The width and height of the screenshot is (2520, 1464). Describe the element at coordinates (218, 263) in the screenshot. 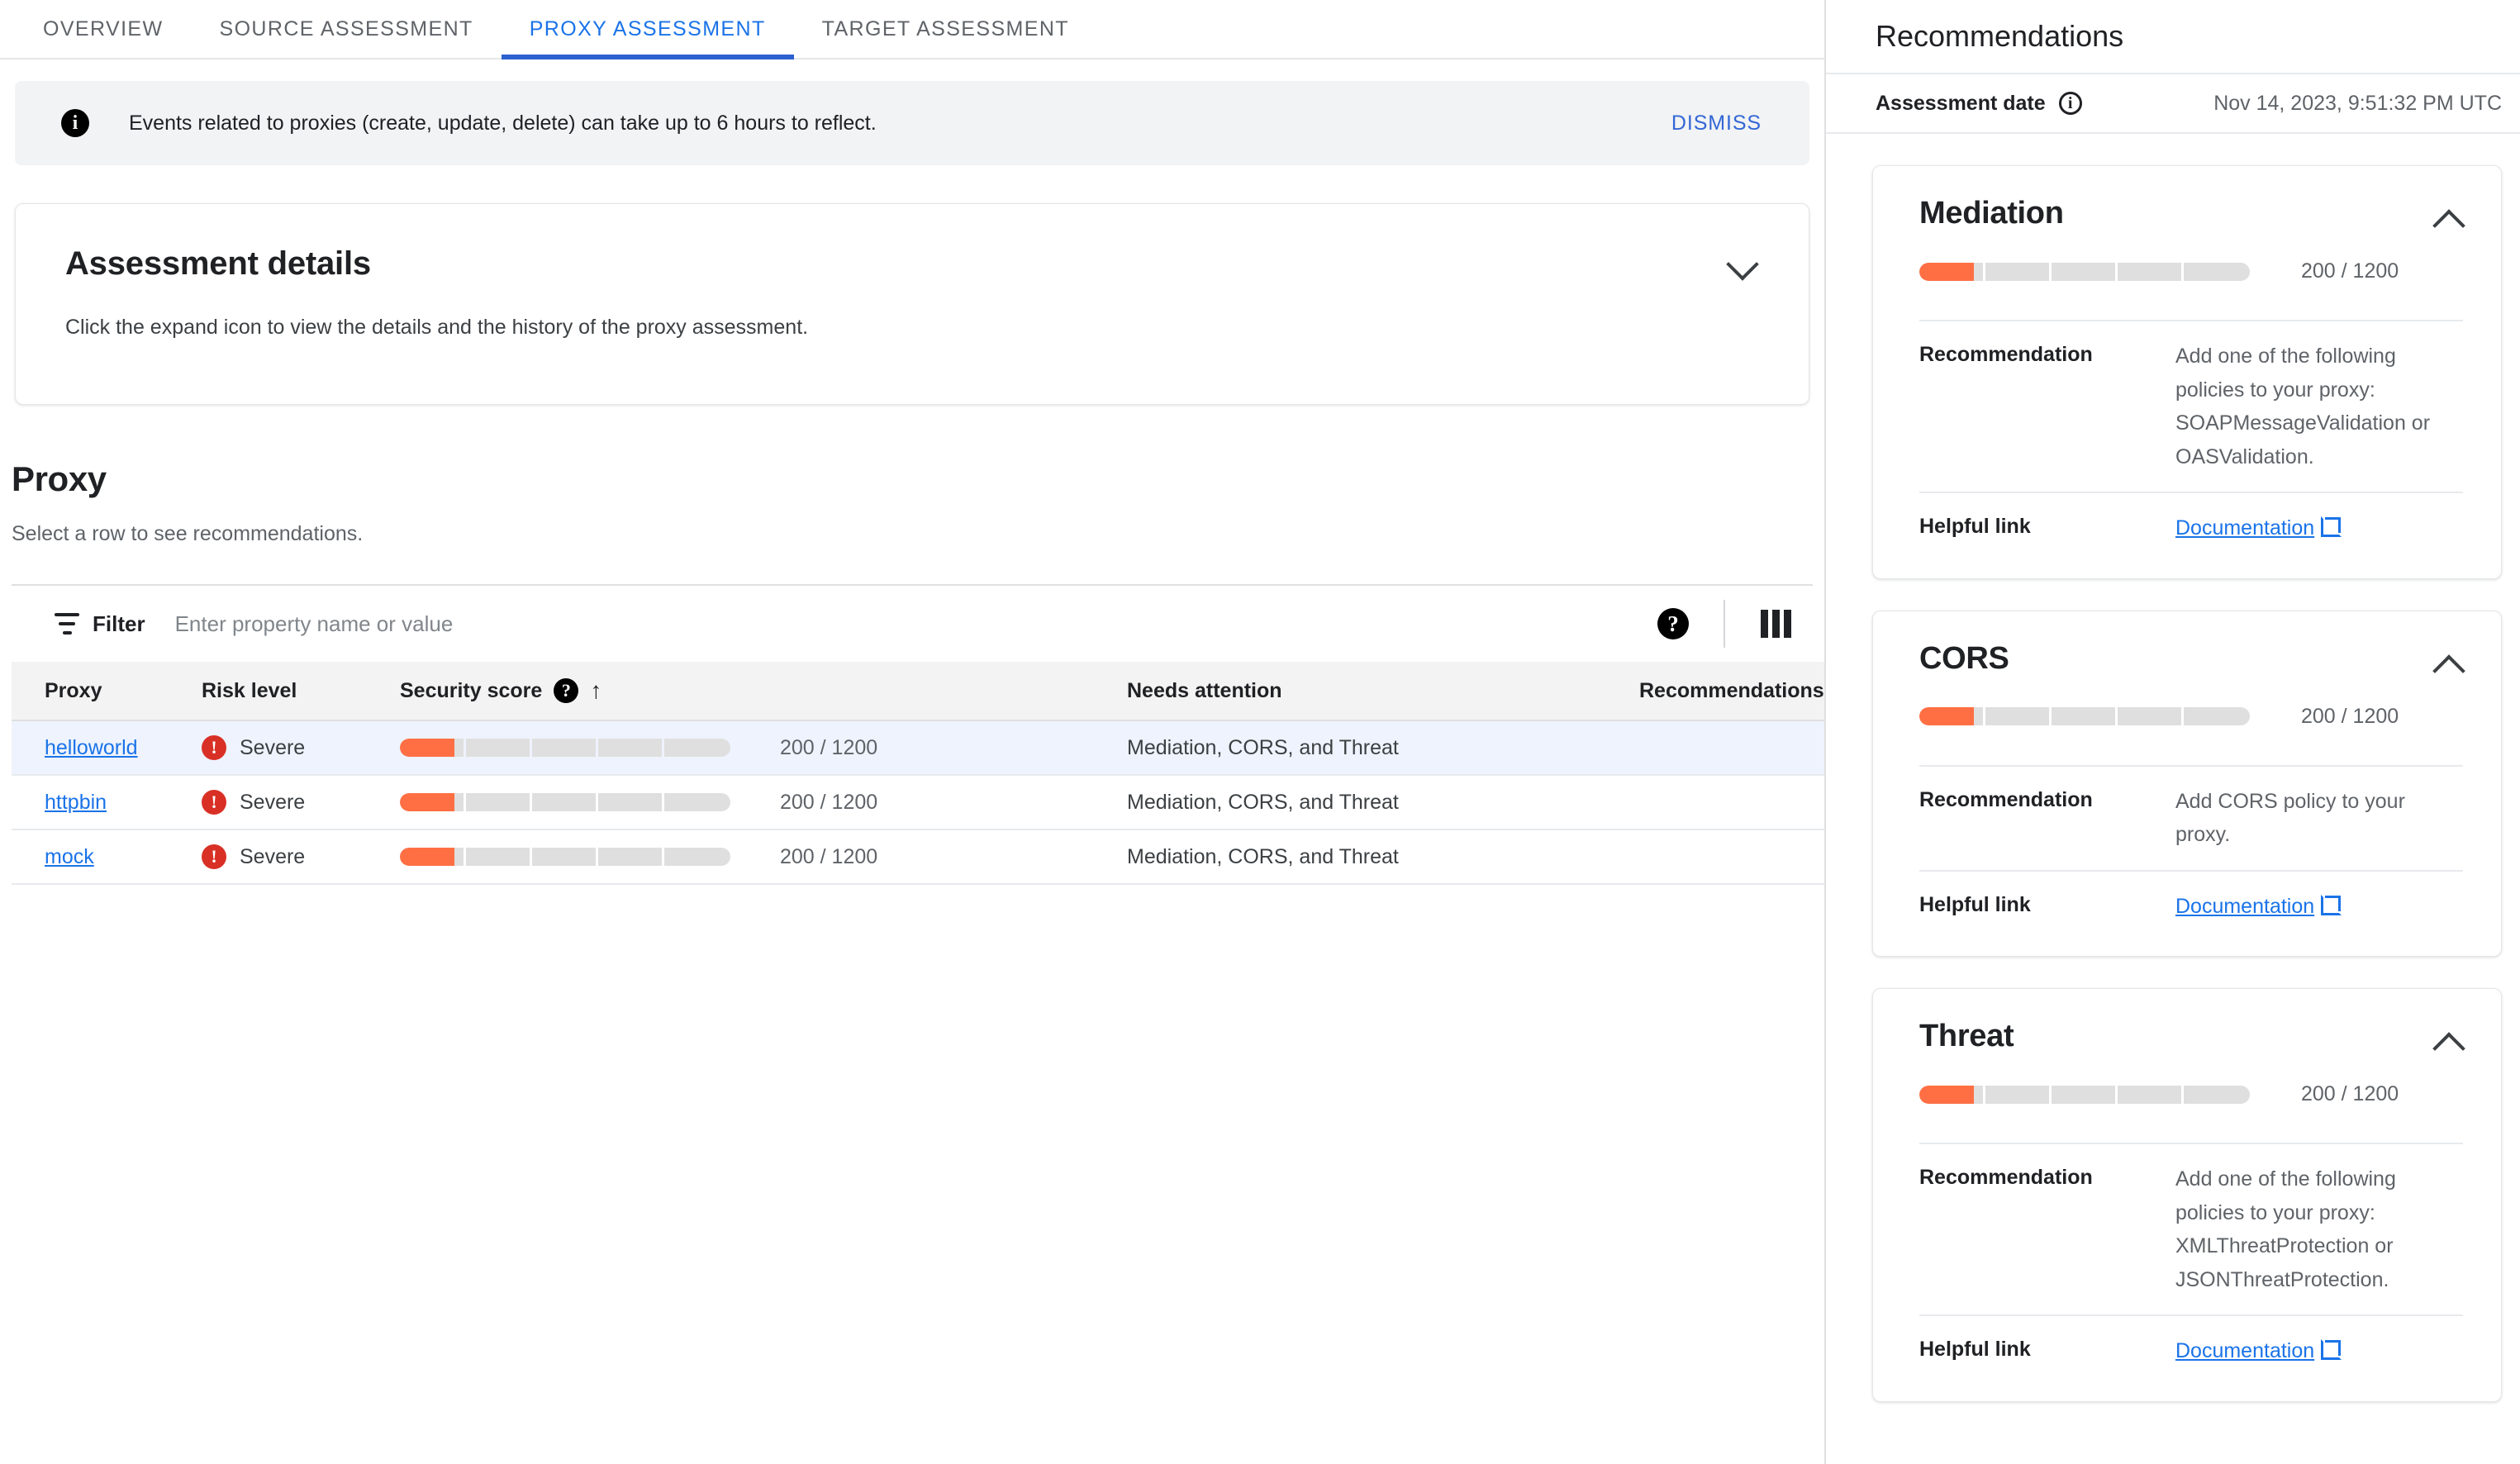

I see `assessment-details-title: Assessment details` at that location.